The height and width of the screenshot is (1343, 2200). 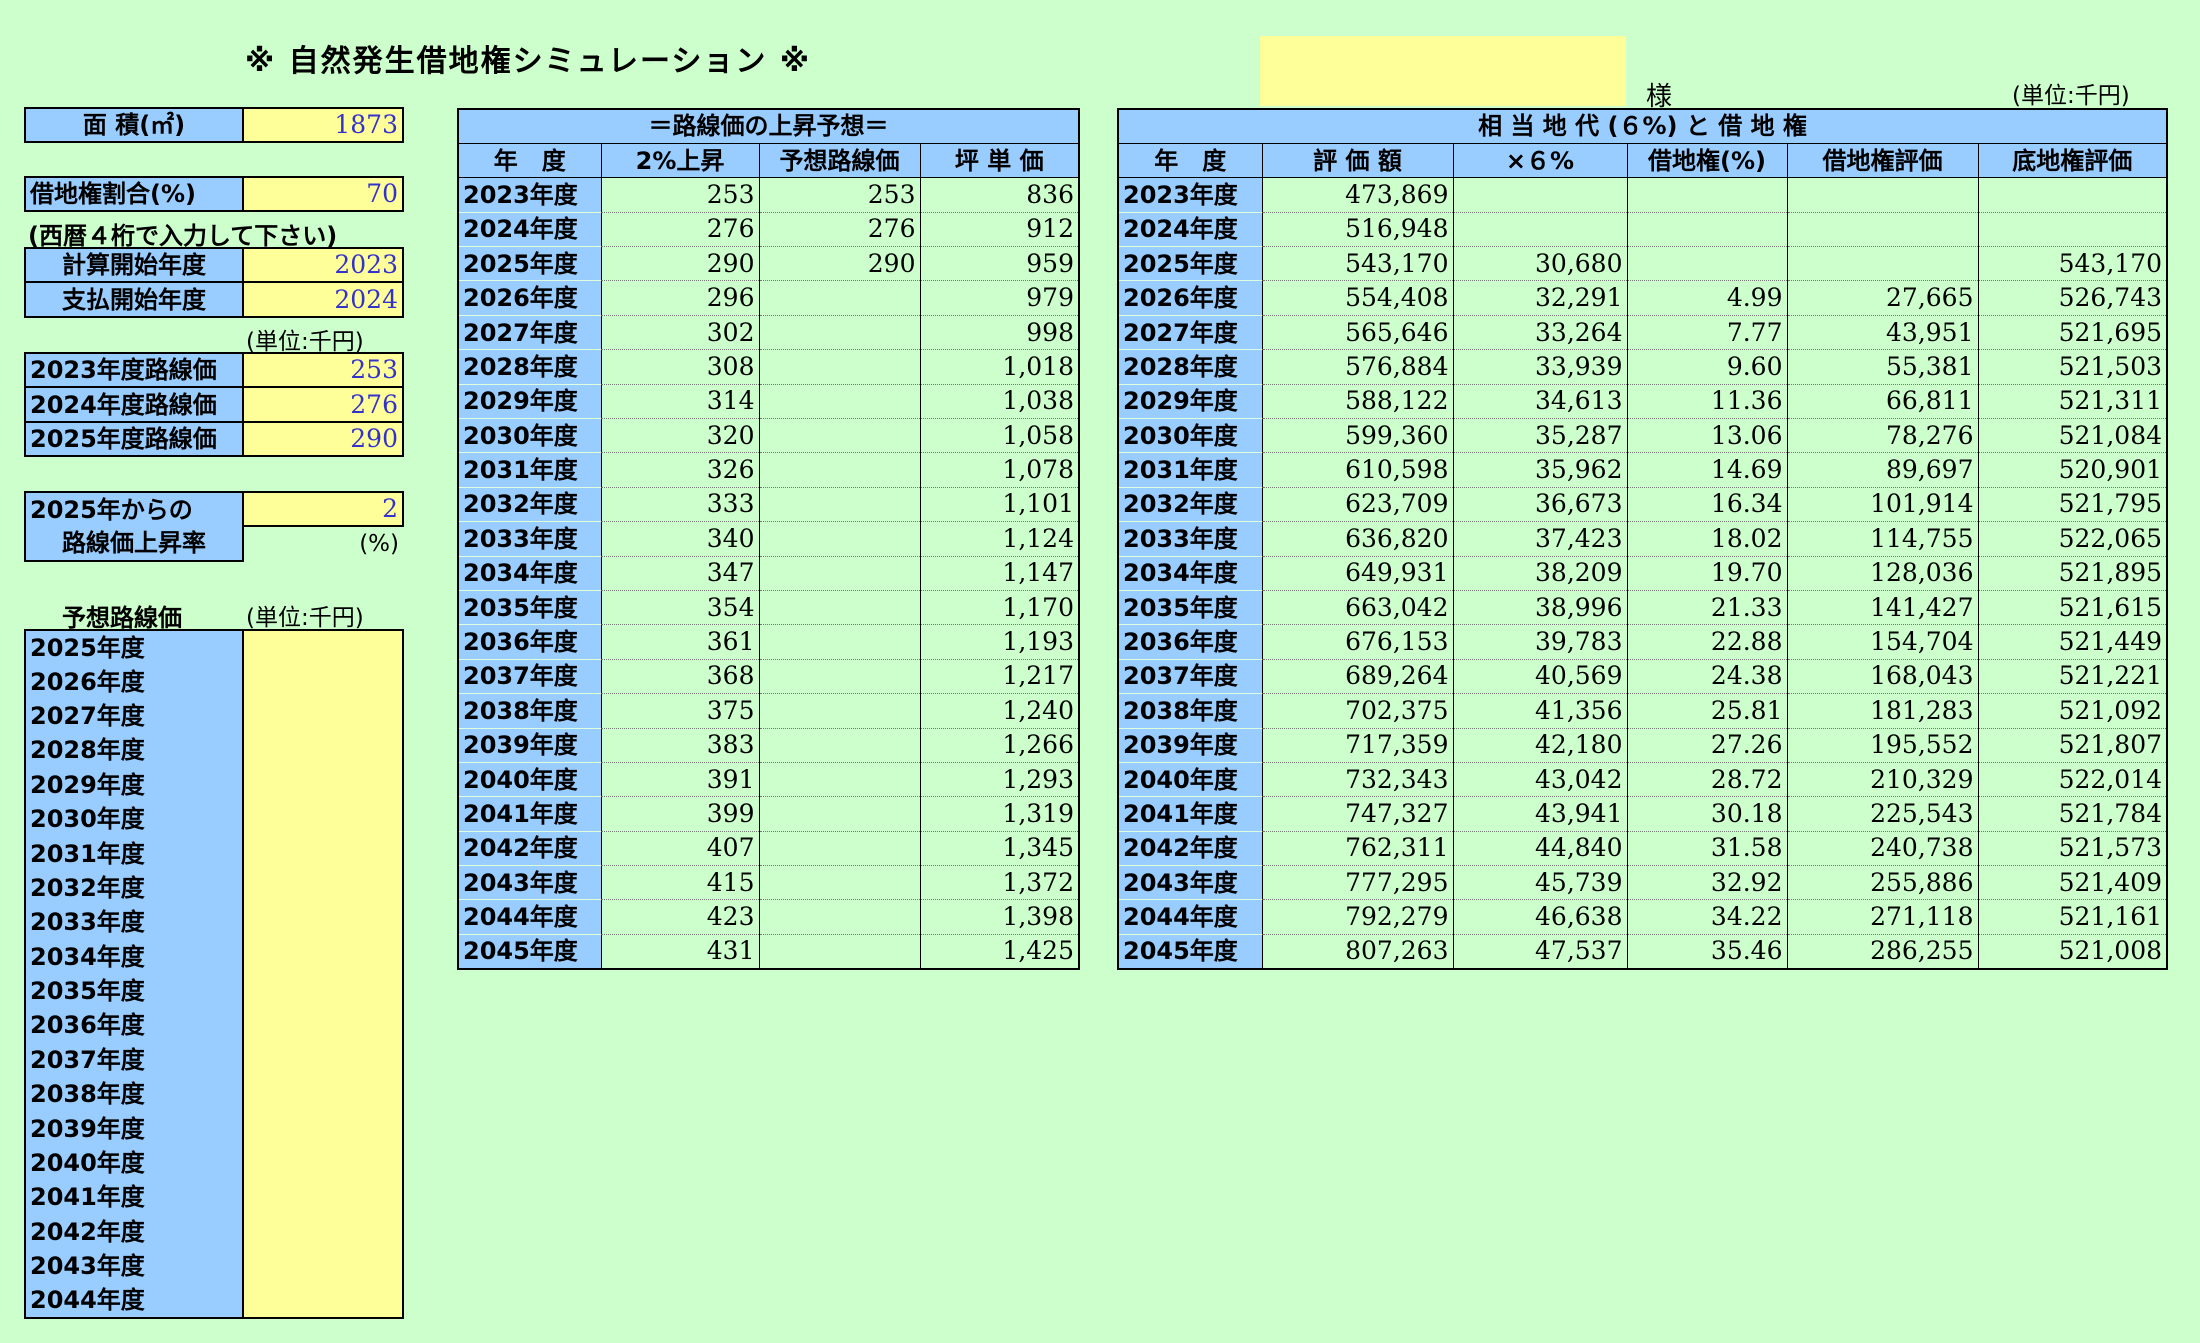 I want to click on mid-rise-cell: 296, so click(x=679, y=298).